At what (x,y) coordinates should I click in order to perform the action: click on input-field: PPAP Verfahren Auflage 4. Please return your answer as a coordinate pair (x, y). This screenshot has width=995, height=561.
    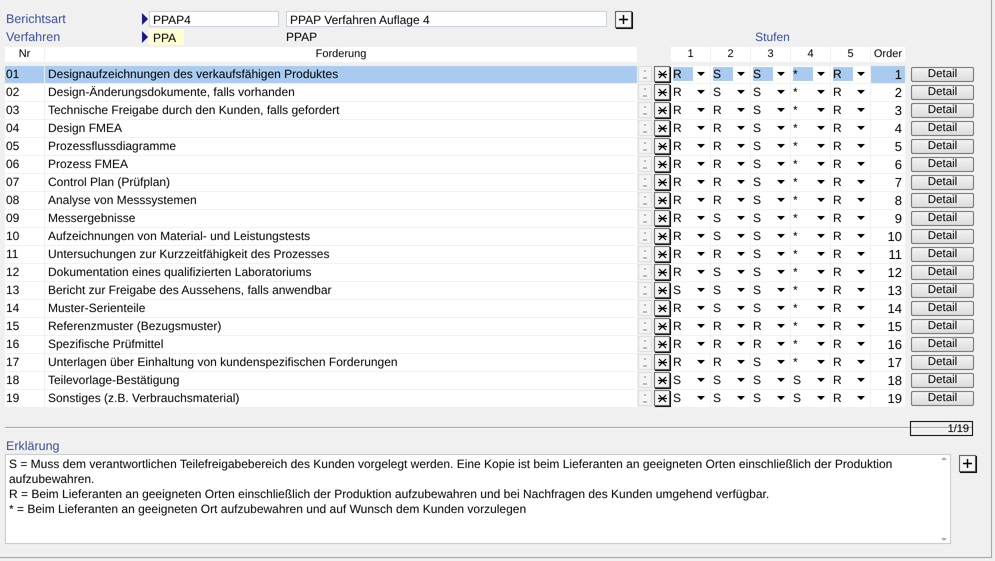
    Looking at the image, I should click on (446, 19).